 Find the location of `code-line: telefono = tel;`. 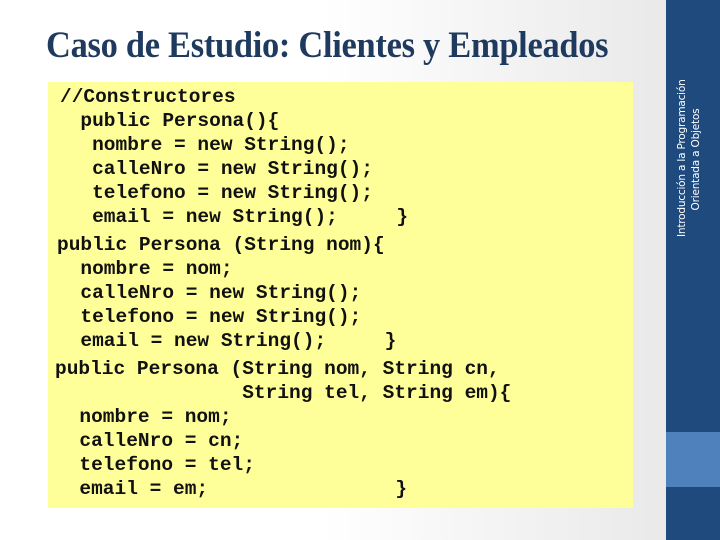

code-line: telefono = tel; is located at coordinates (155, 465).